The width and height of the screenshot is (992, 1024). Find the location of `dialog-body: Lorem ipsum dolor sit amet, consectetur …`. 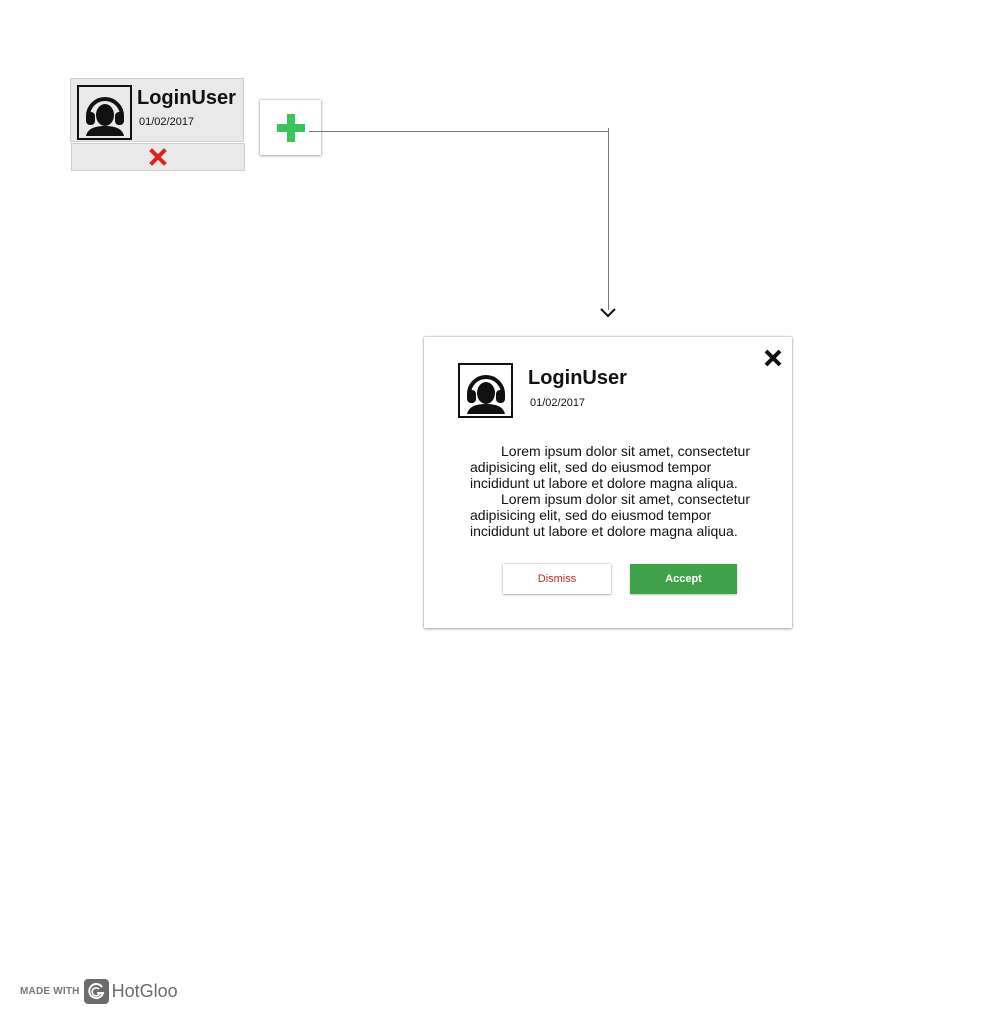

dialog-body: Lorem ipsum dolor sit amet, consectetur … is located at coordinates (620, 491).